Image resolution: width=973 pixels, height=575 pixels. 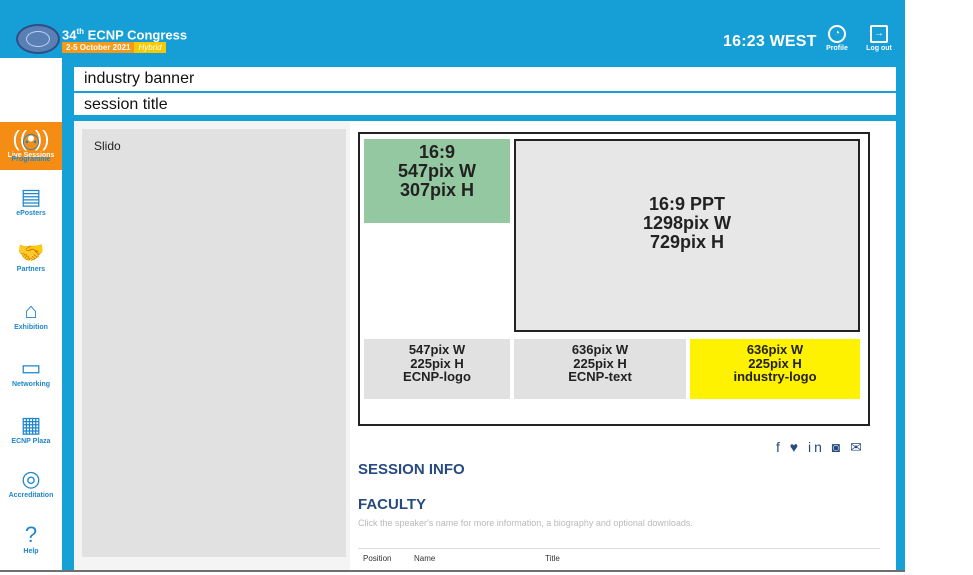 What do you see at coordinates (31, 495) in the screenshot?
I see `sidebar-label-accreditation: Accreditation` at bounding box center [31, 495].